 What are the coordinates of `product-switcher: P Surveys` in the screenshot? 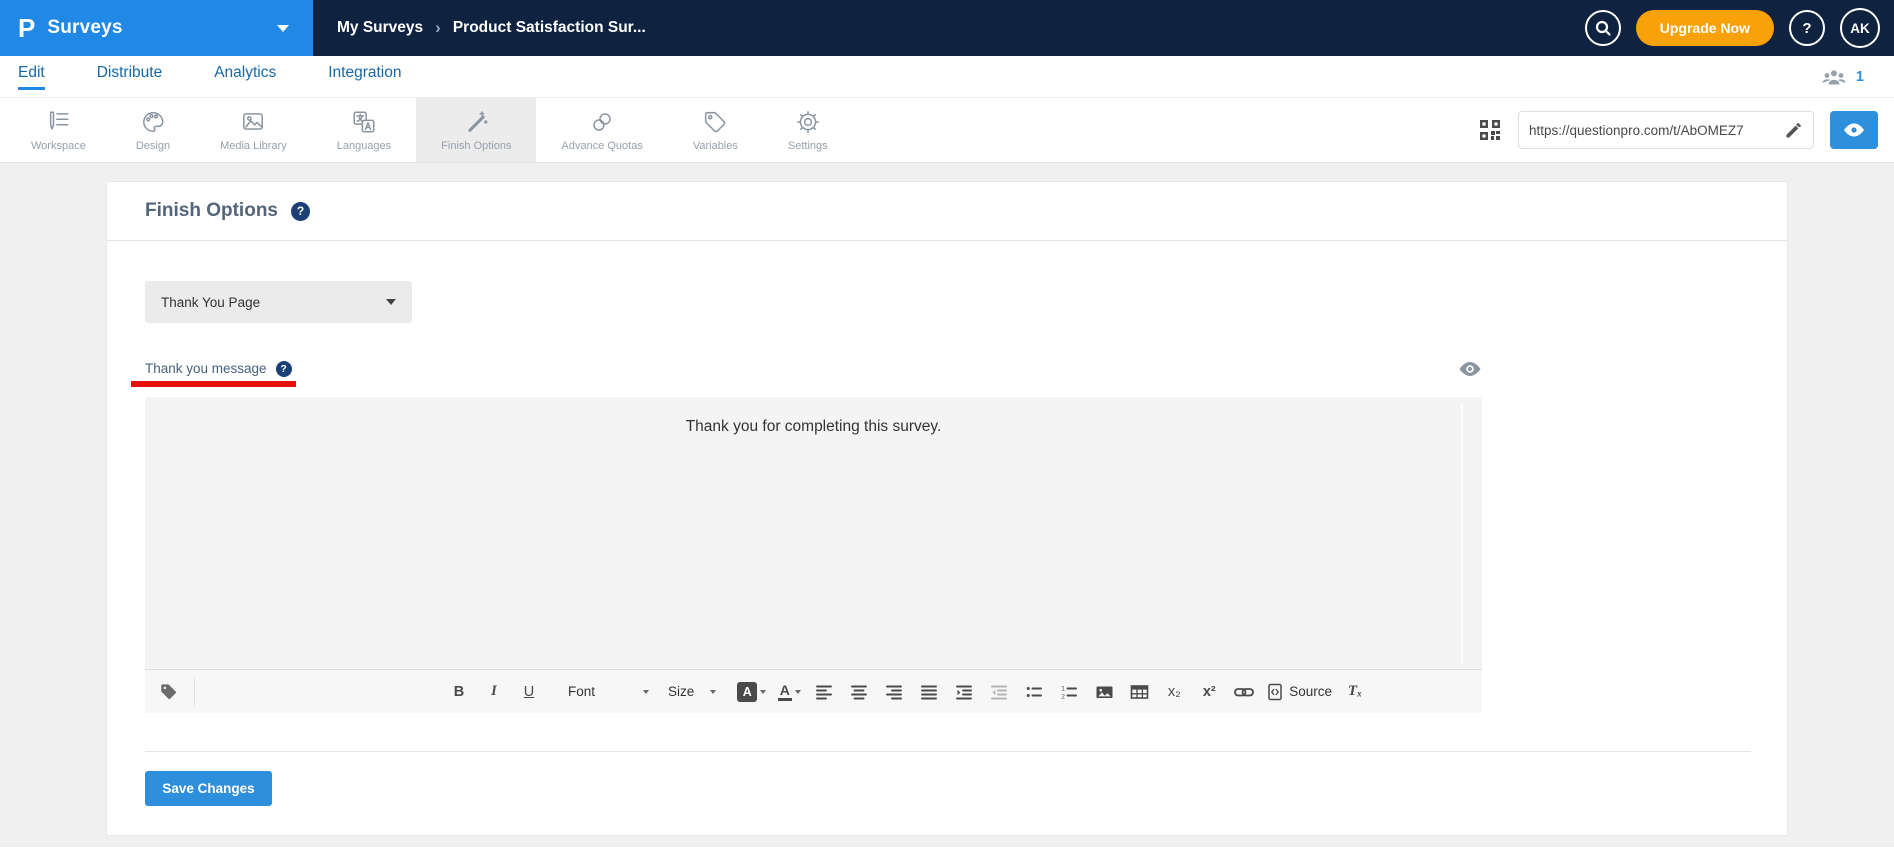 It's located at (156, 28).